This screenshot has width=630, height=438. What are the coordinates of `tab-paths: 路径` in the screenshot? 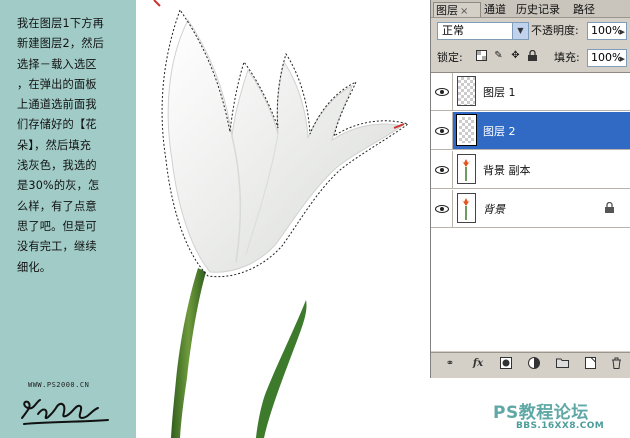 It's located at (586, 9).